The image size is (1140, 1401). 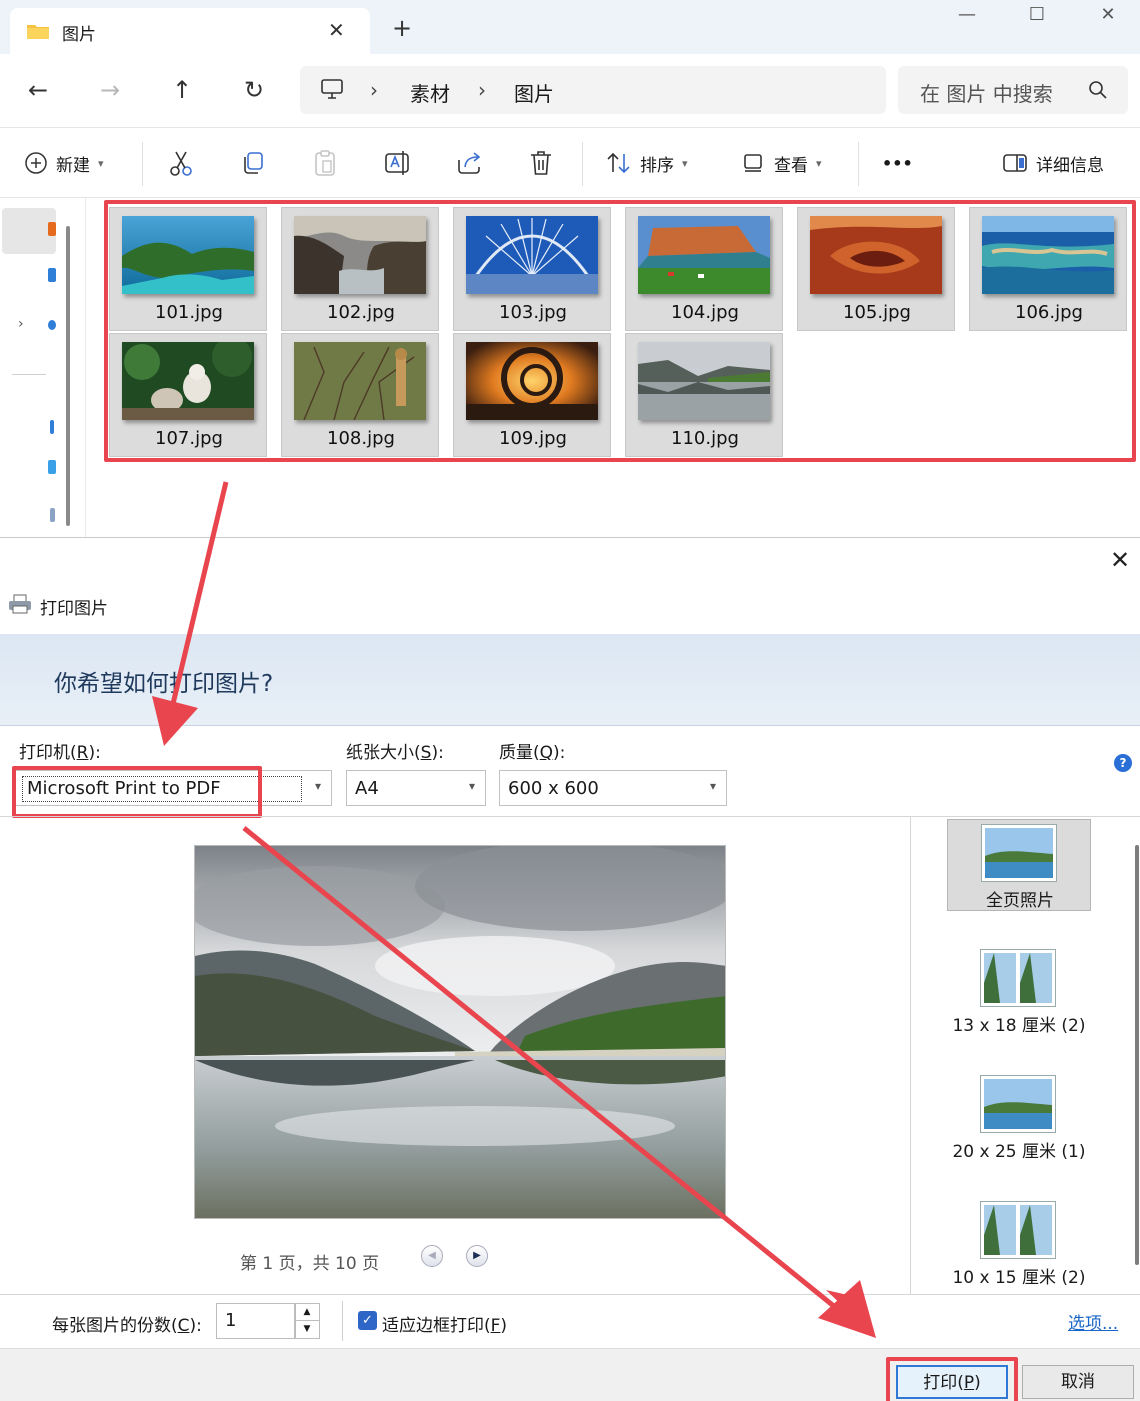 I want to click on trash-icon, so click(x=541, y=163).